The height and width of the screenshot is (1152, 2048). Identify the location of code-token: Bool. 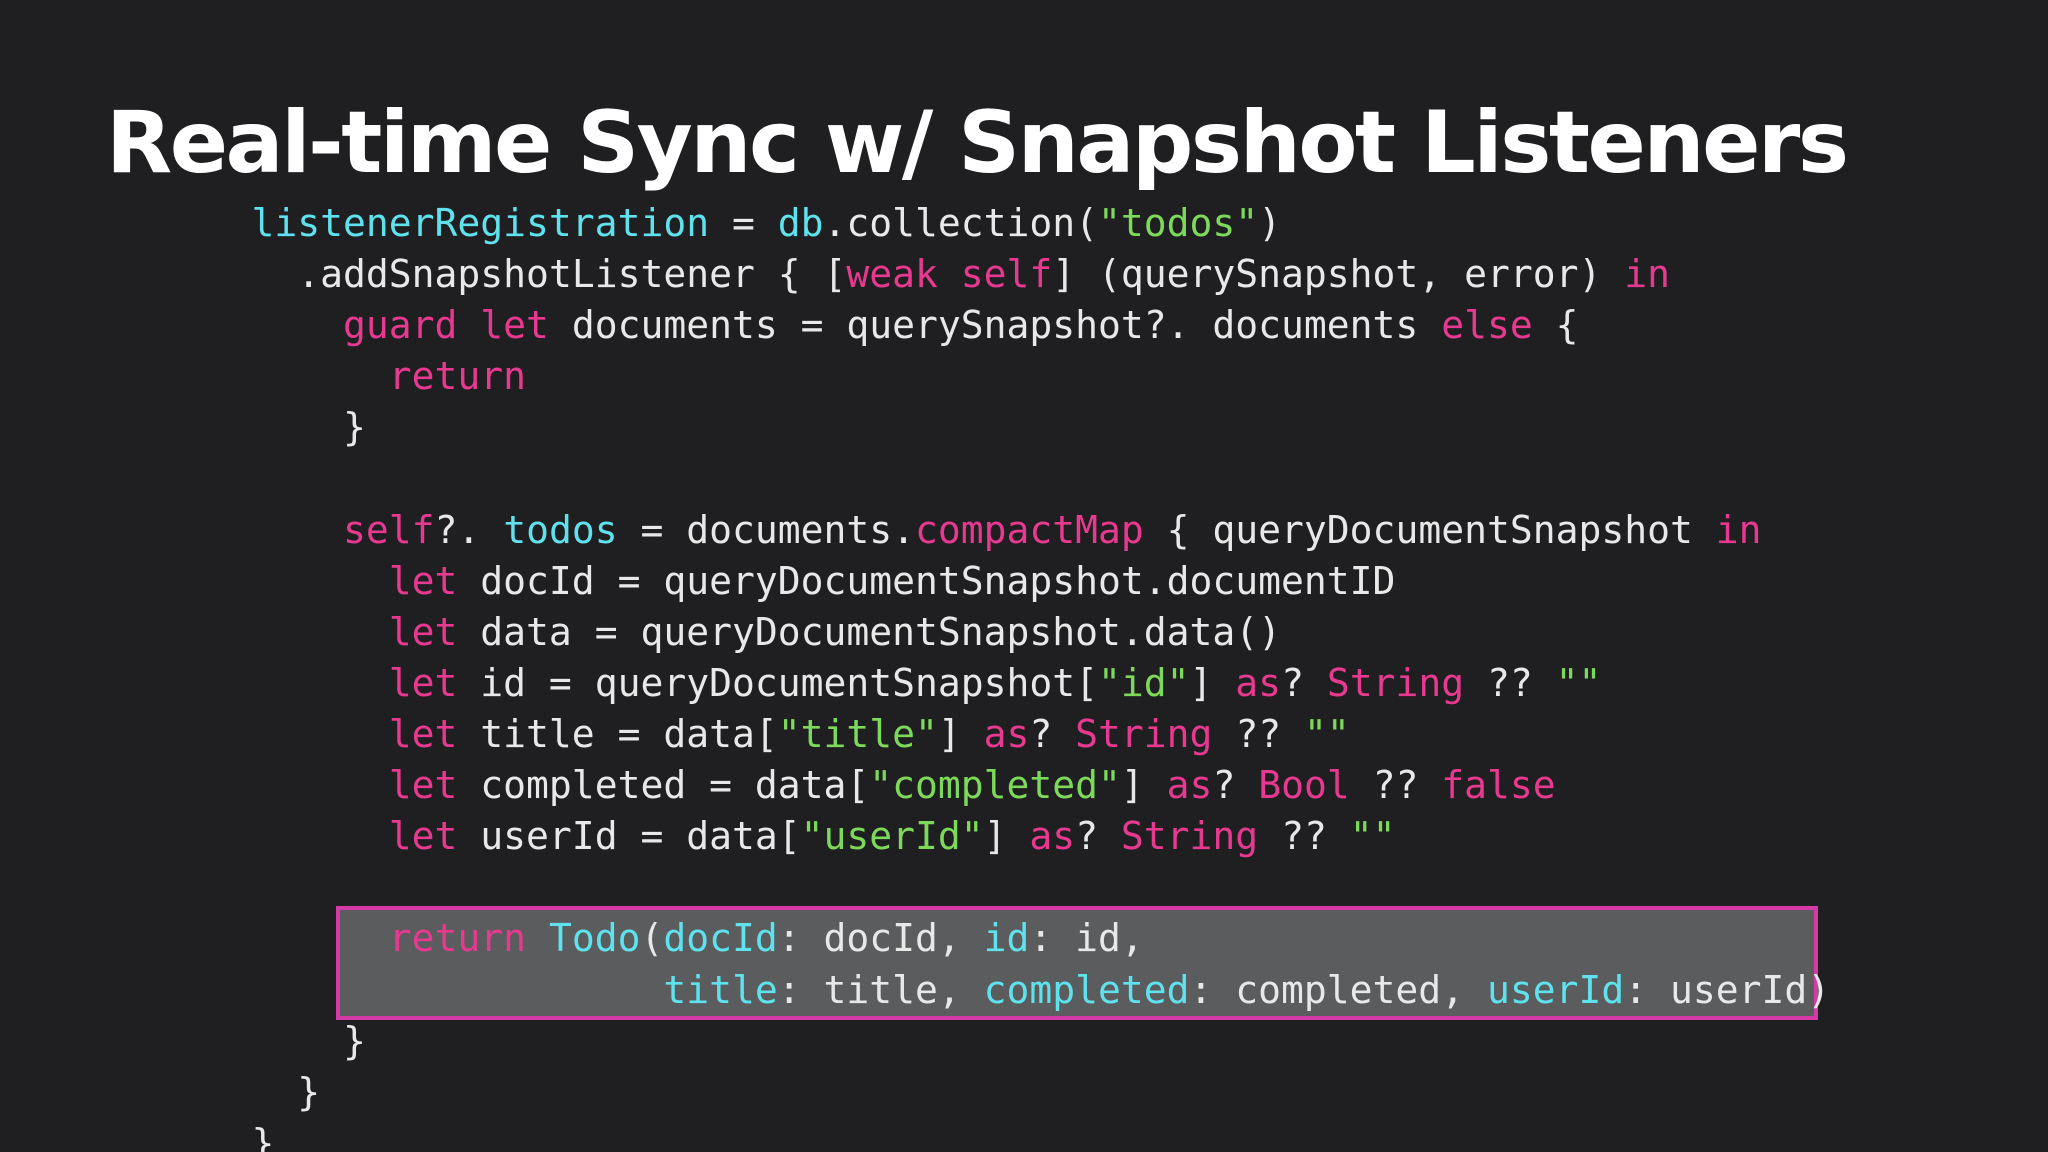
(1304, 785).